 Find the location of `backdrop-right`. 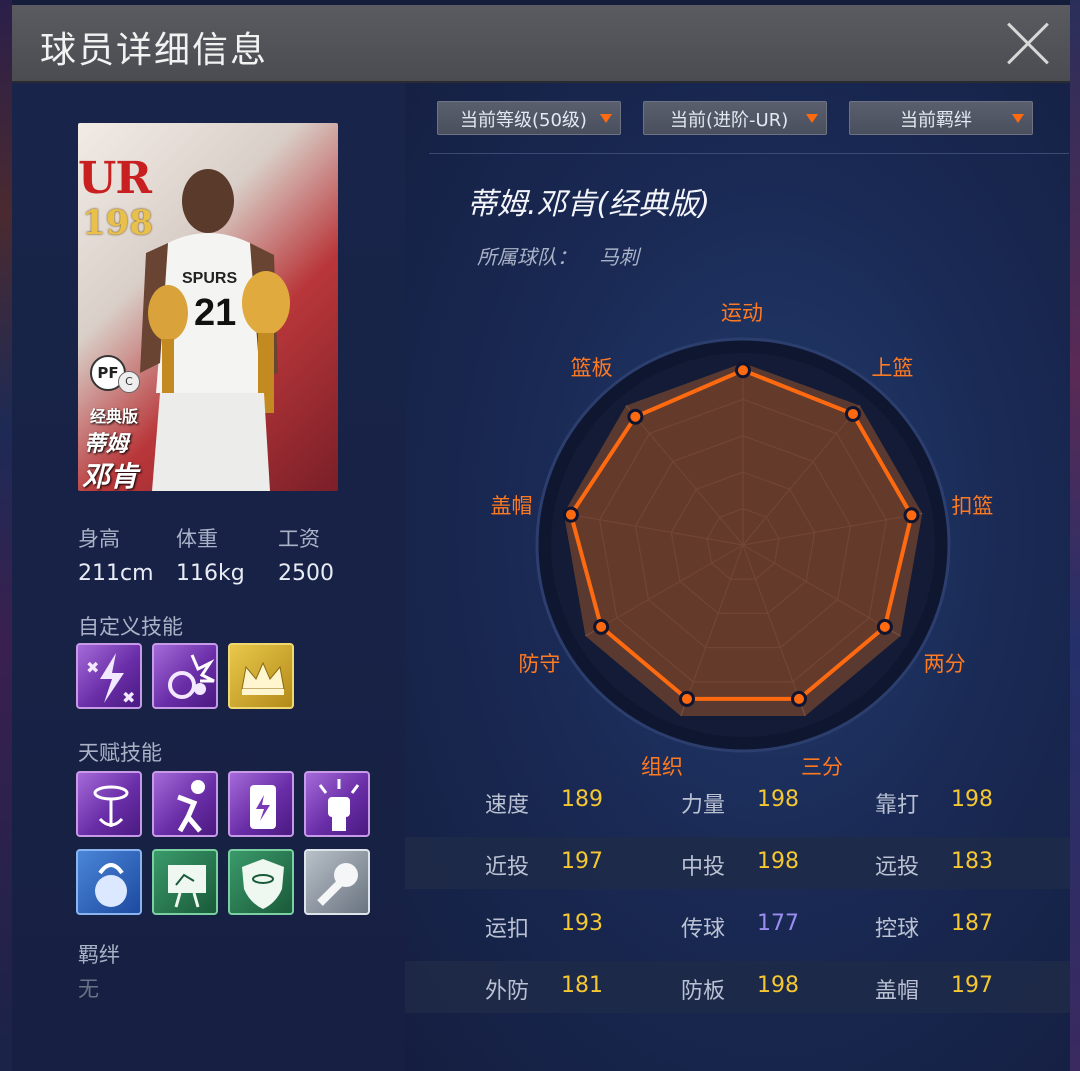

backdrop-right is located at coordinates (1075, 535).